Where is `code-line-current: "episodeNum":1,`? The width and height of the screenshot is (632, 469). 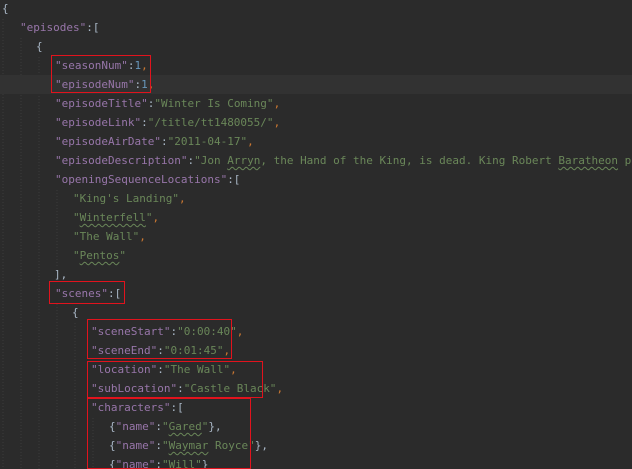 code-line-current: "episodeNum":1, is located at coordinates (316, 84).